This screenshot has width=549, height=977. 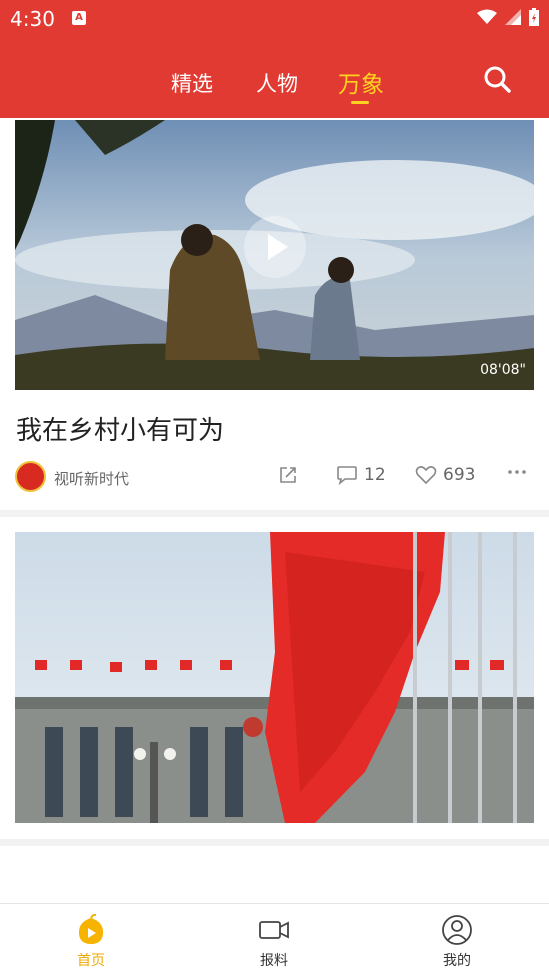 What do you see at coordinates (274, 874) in the screenshot?
I see `feed-bottom-space` at bounding box center [274, 874].